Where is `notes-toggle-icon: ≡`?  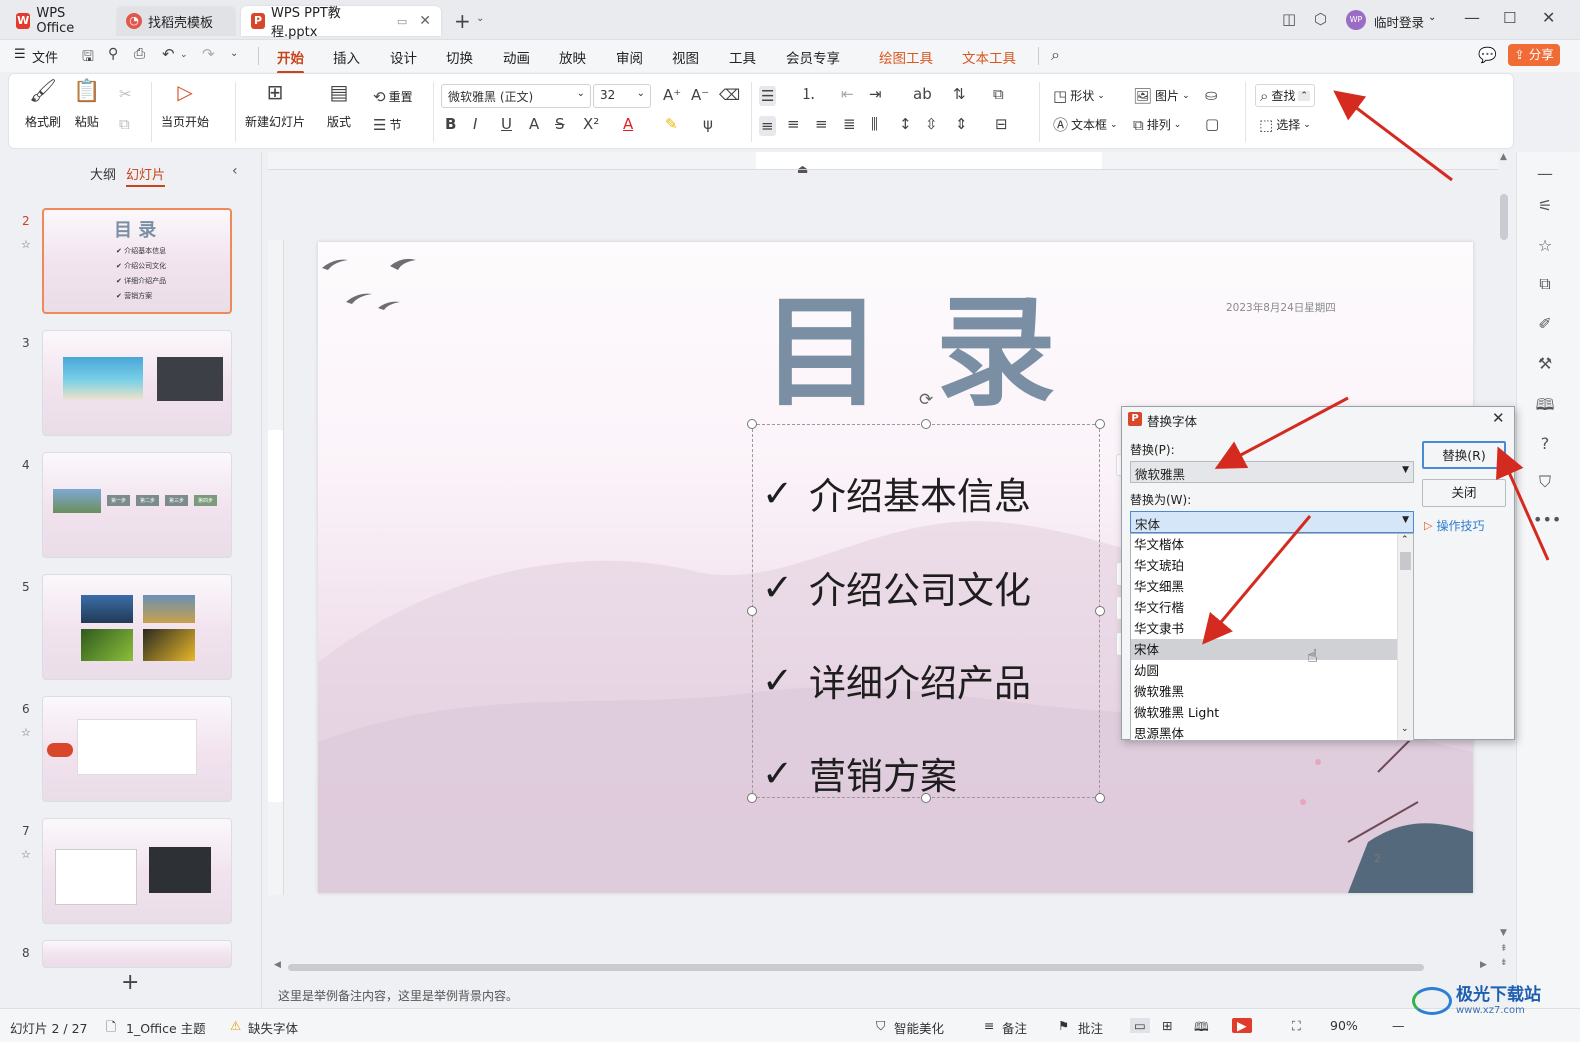
notes-toggle-icon: ≡ is located at coordinates (989, 1025).